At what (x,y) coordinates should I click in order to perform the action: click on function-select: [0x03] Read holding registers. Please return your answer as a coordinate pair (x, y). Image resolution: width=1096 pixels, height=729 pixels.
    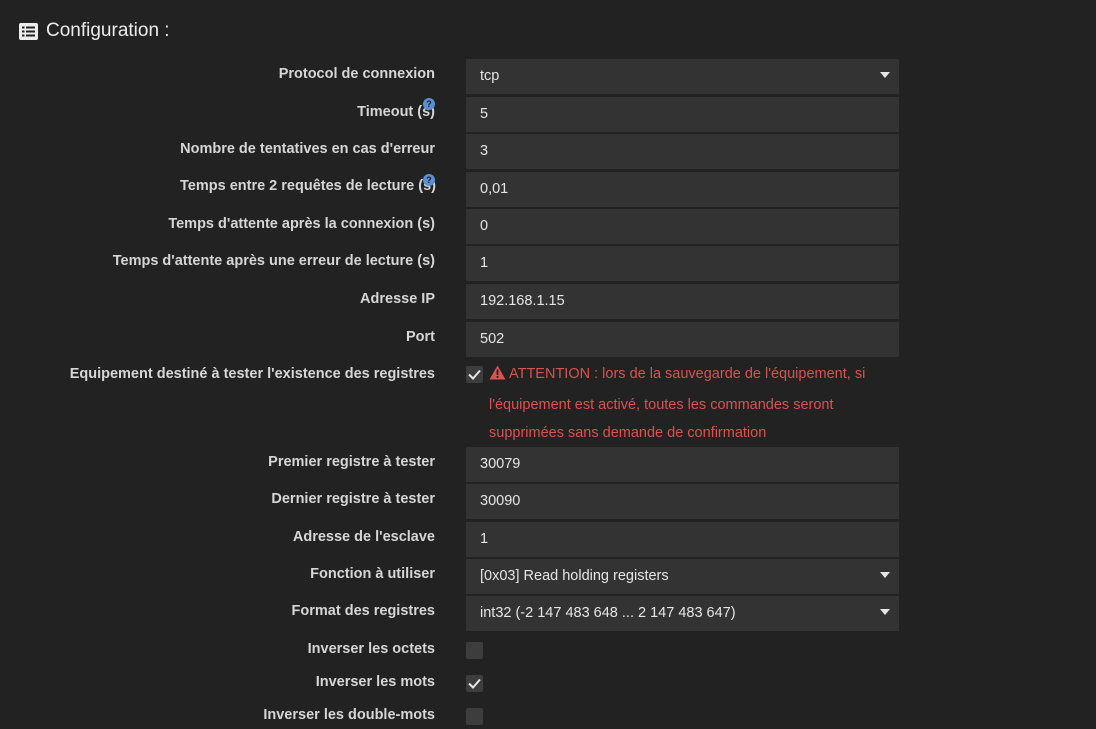
    Looking at the image, I should click on (682, 576).